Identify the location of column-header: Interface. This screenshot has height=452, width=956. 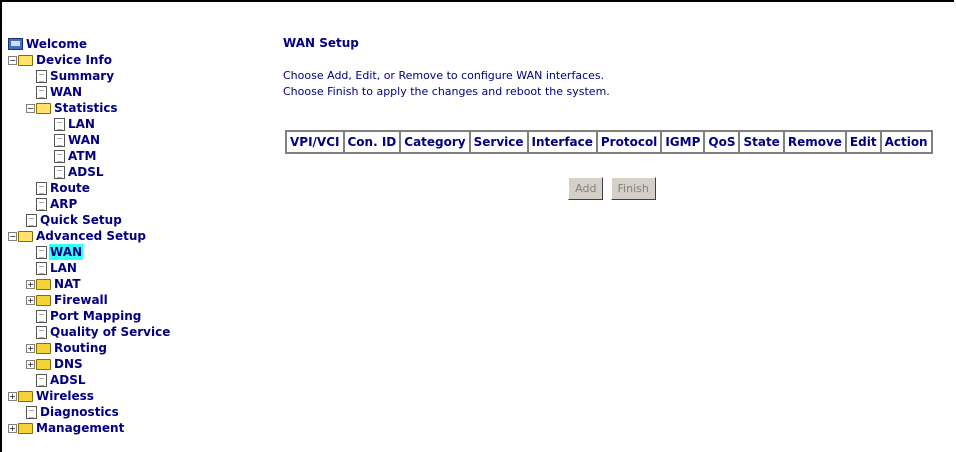
(562, 142).